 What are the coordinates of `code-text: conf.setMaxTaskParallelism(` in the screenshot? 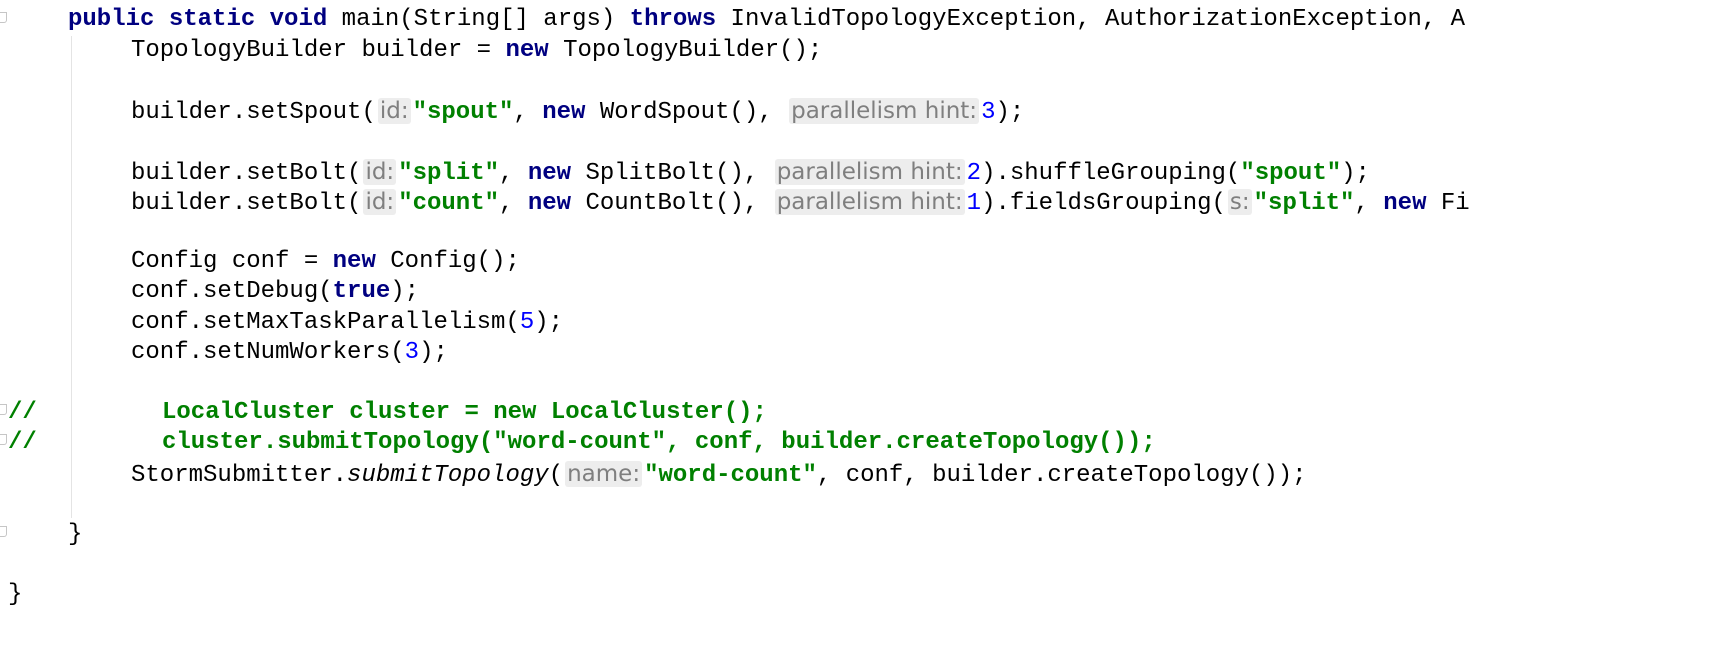 It's located at (325, 322).